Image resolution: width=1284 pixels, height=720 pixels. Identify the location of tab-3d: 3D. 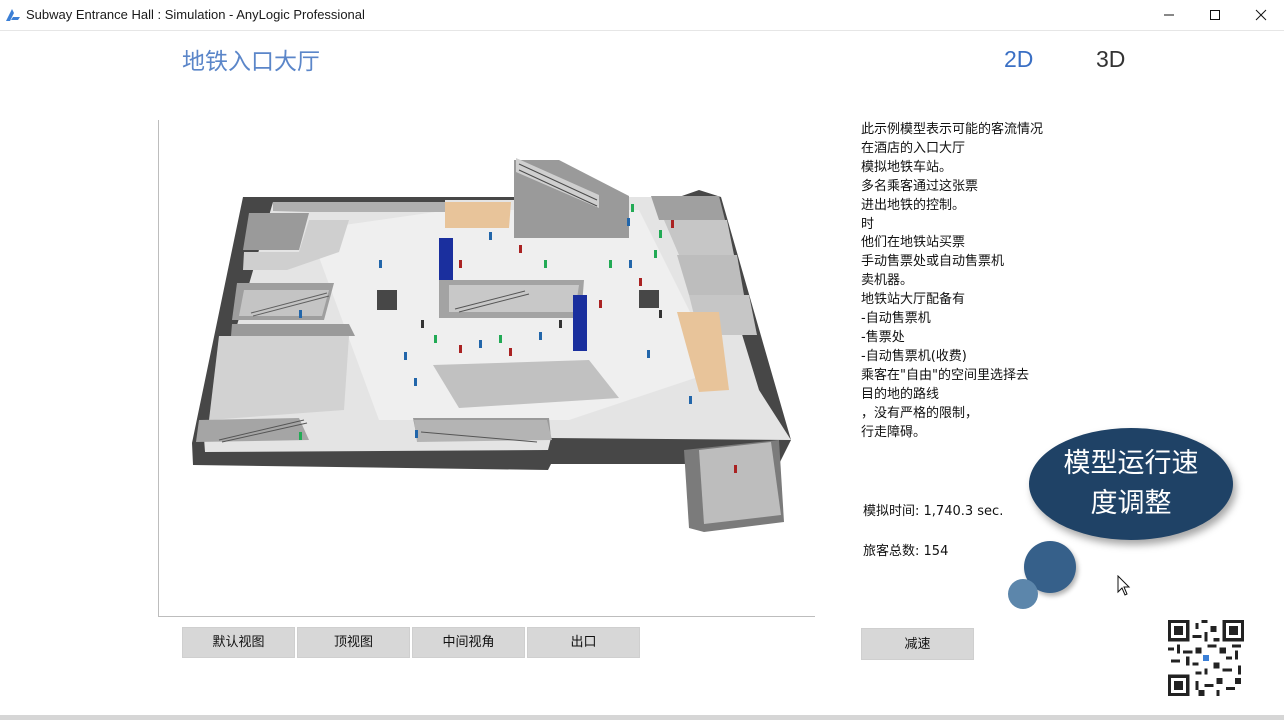
(1110, 59).